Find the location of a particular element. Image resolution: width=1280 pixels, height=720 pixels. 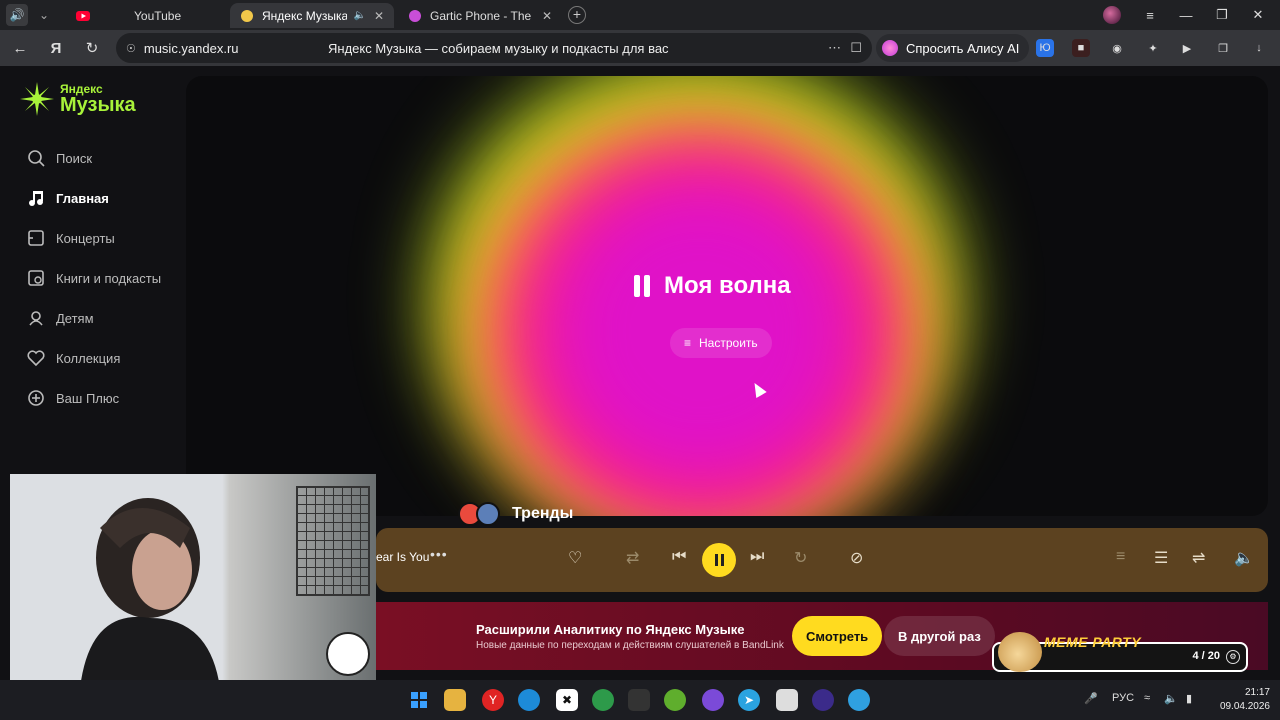

tab-youtube: YouTube is located at coordinates (146, 15).